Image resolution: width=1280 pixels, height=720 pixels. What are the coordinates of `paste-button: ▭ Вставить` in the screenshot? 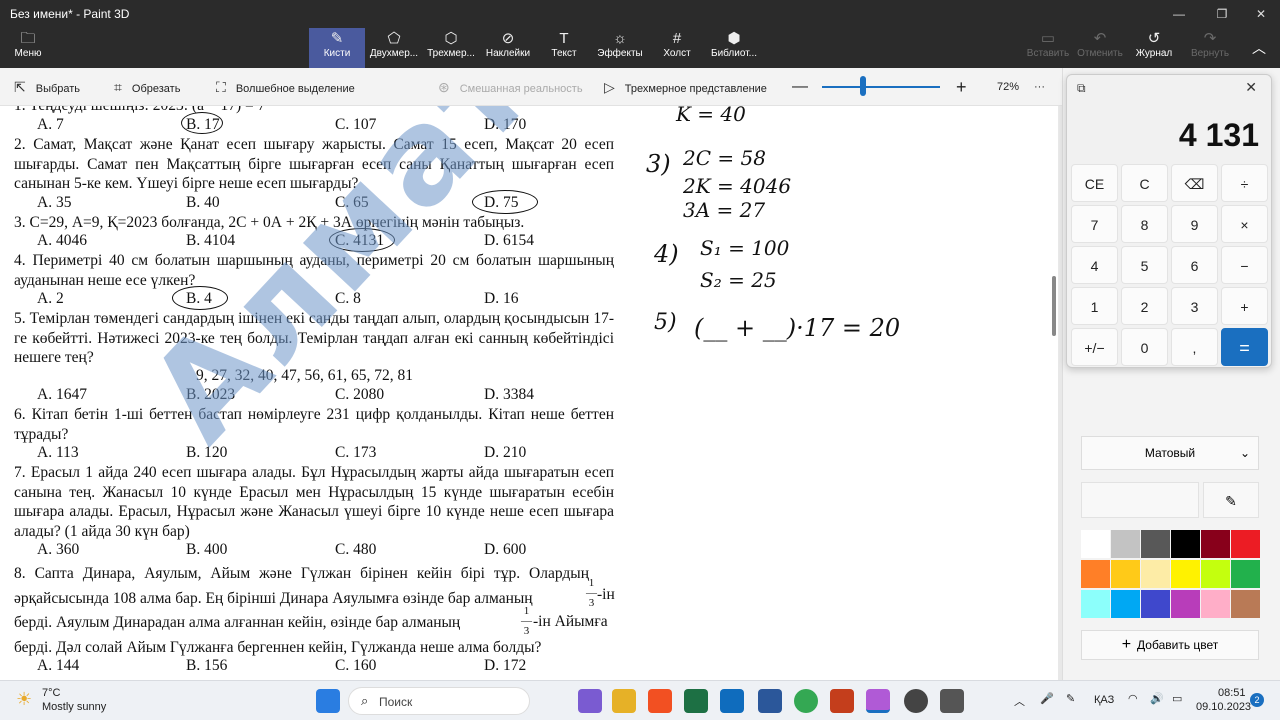 It's located at (1048, 48).